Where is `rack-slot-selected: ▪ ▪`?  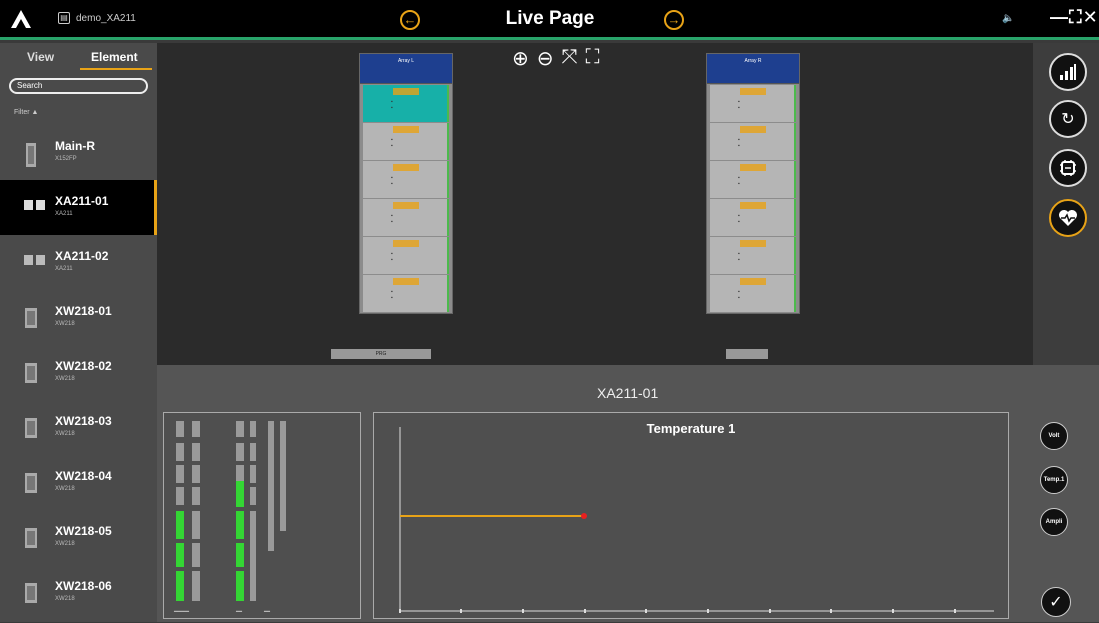
rack-slot-selected: ▪ ▪ is located at coordinates (406, 103).